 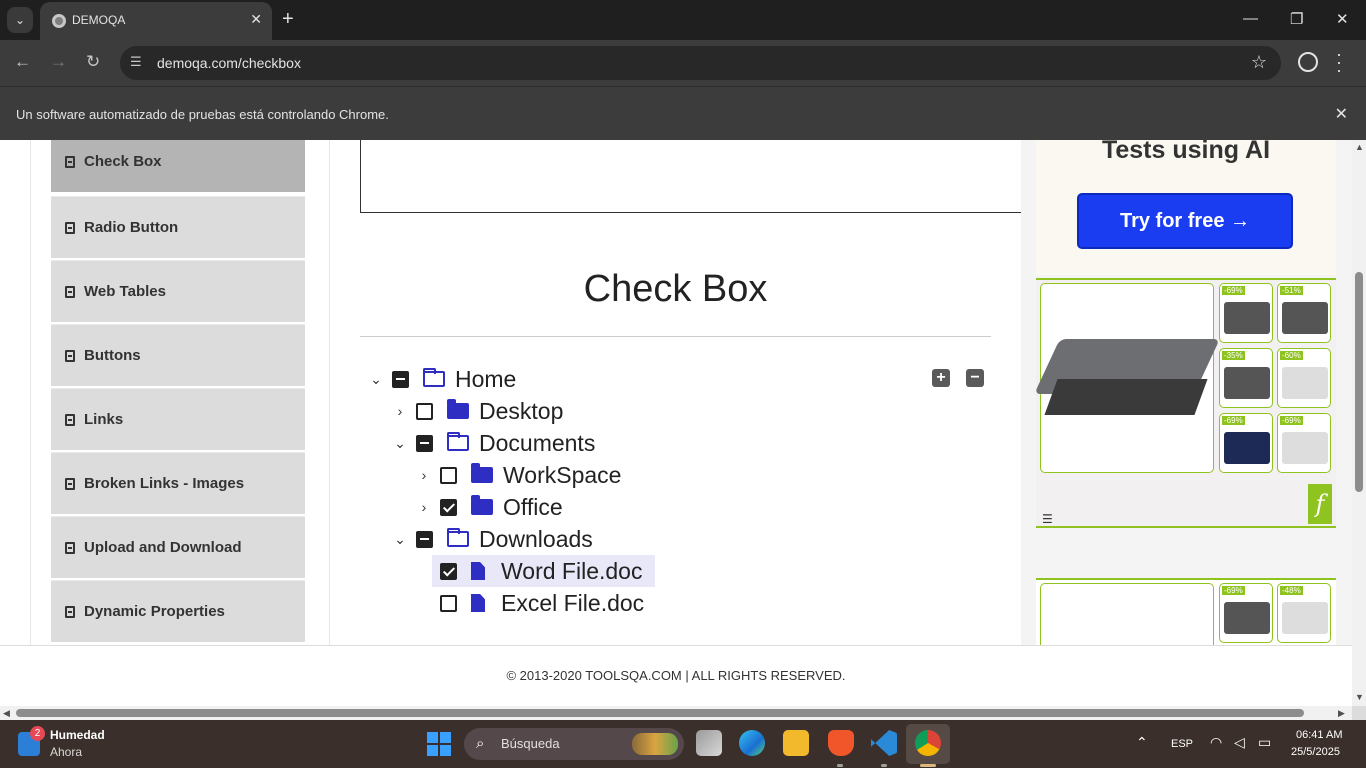 What do you see at coordinates (93, 62) in the screenshot?
I see `reload-icon: ↻` at bounding box center [93, 62].